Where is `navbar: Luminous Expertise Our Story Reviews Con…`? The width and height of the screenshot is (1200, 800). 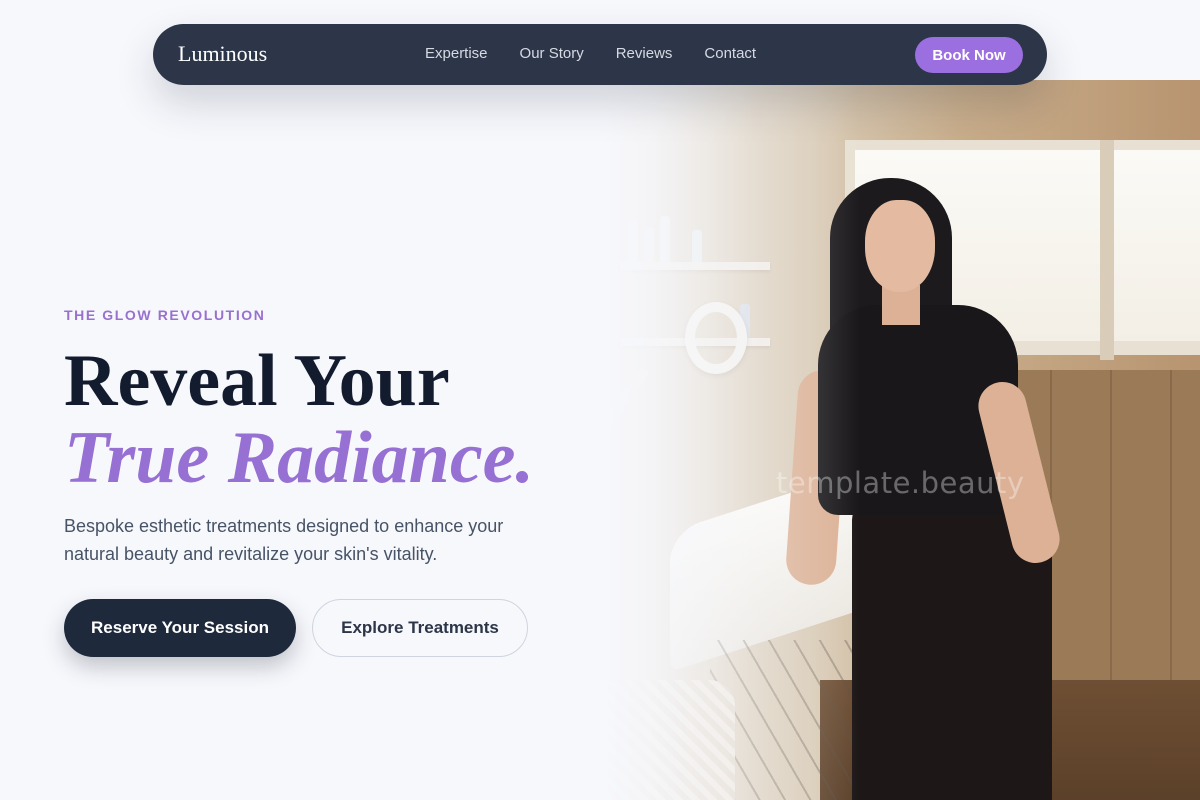
navbar: Luminous Expertise Our Story Reviews Con… is located at coordinates (600, 54).